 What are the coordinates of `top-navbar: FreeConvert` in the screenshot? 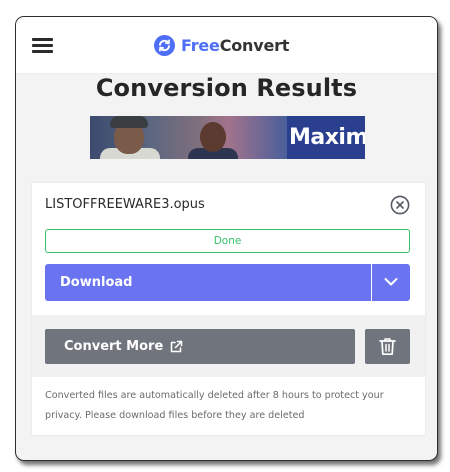 It's located at (226, 45).